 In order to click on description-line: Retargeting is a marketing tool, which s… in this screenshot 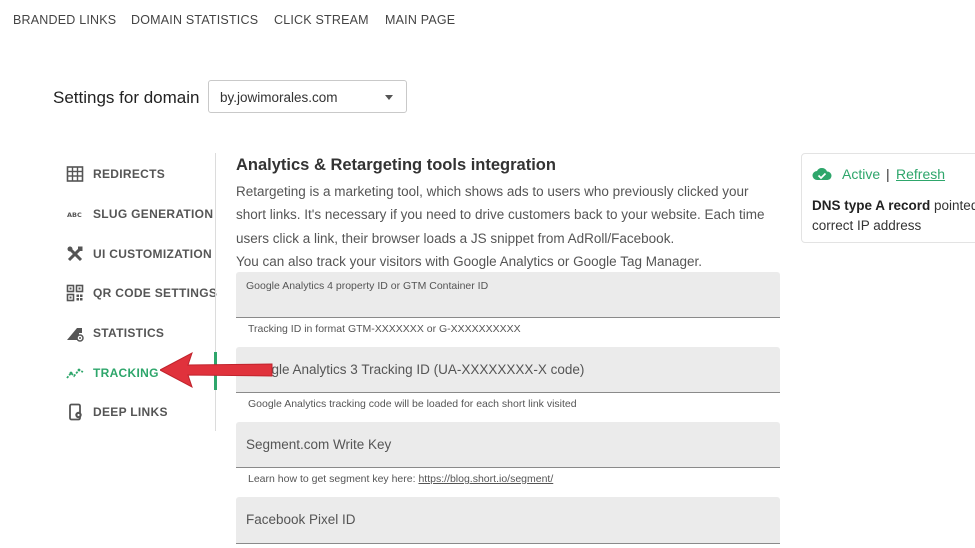, I will do `click(492, 191)`.